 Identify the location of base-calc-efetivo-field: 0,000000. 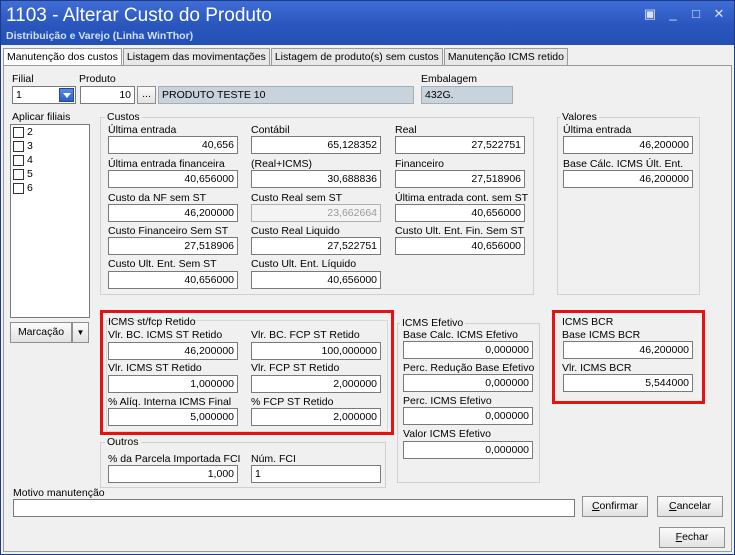
(468, 350).